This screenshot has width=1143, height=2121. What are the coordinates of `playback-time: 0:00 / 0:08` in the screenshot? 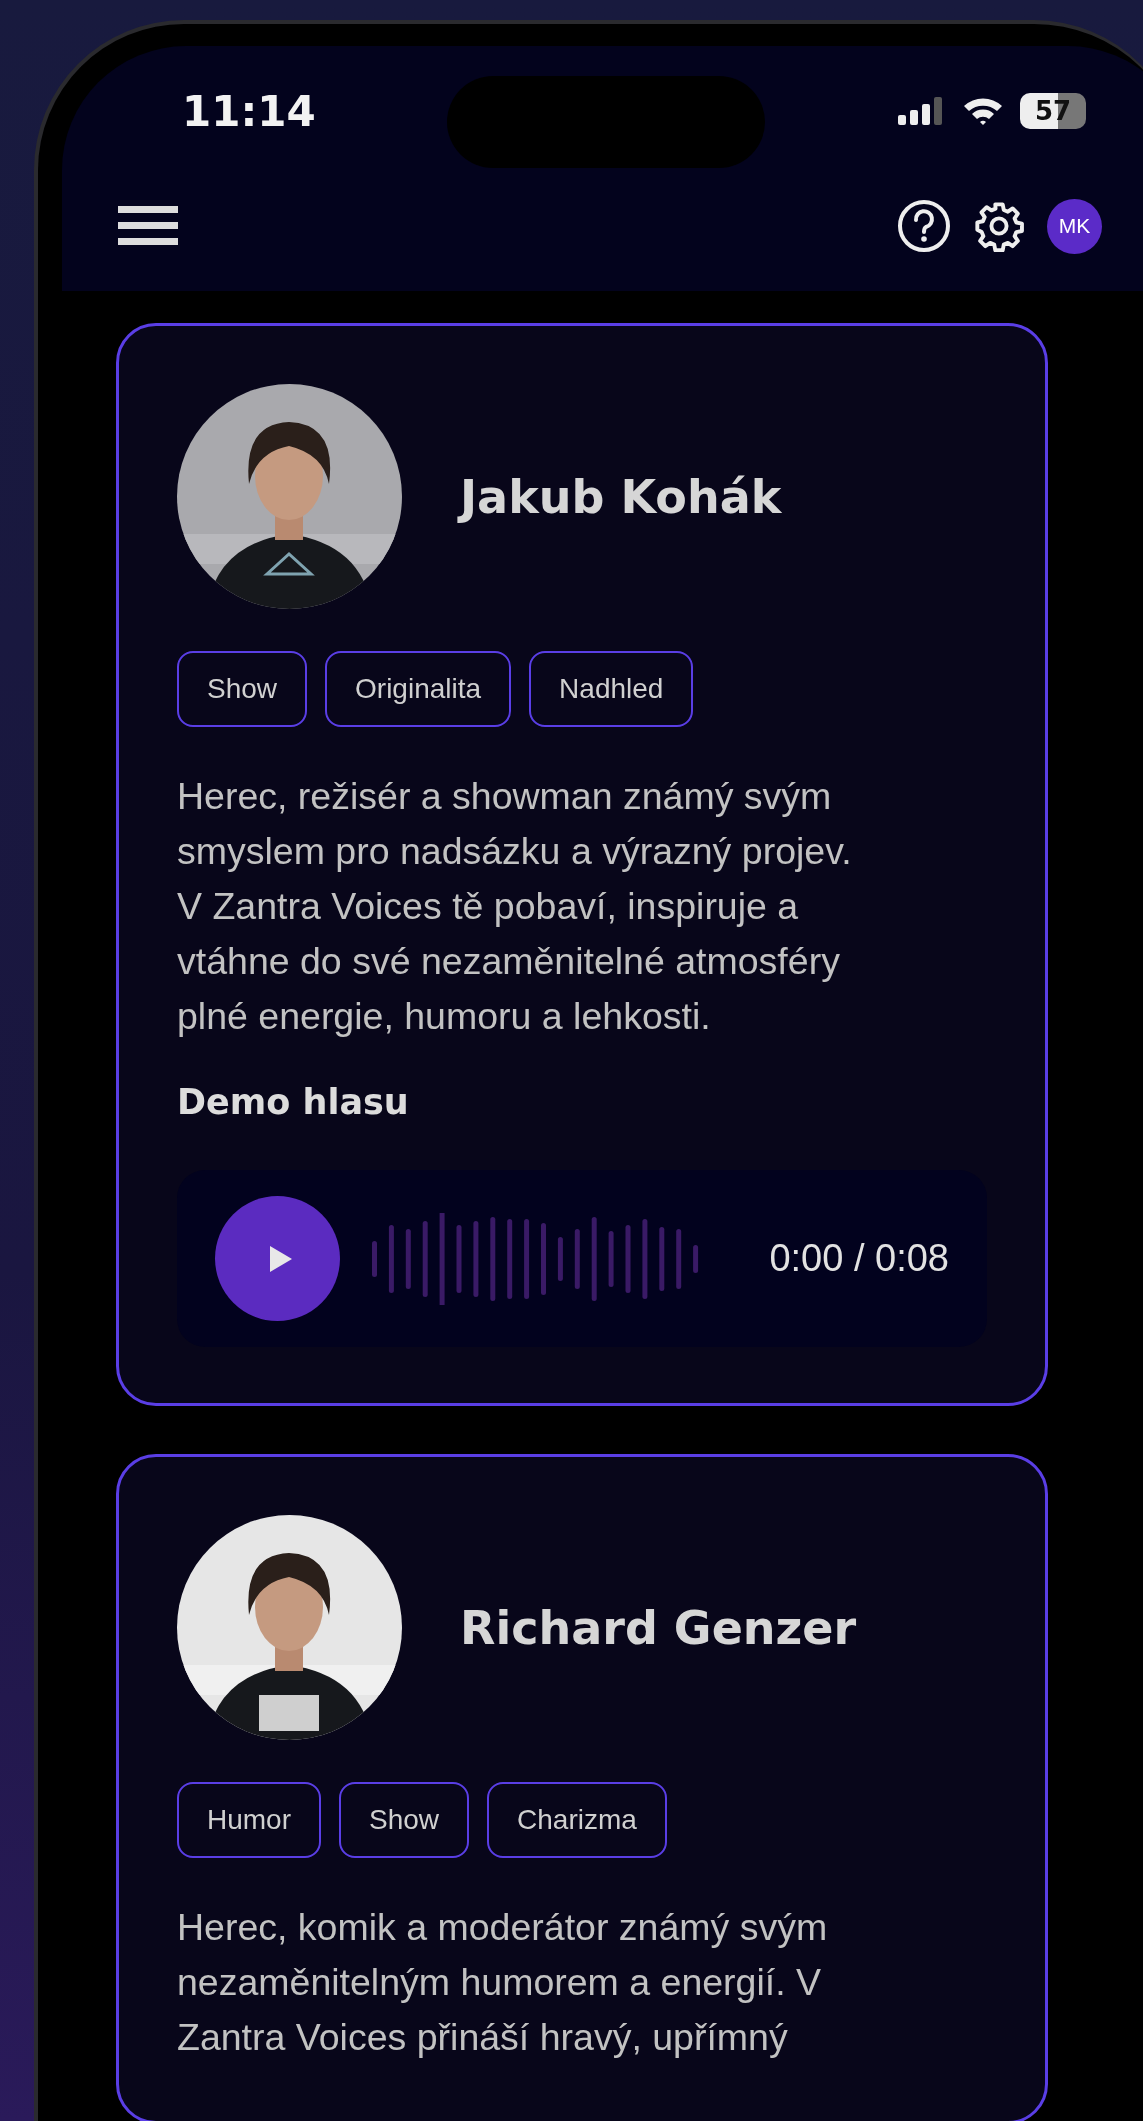 It's located at (859, 1258).